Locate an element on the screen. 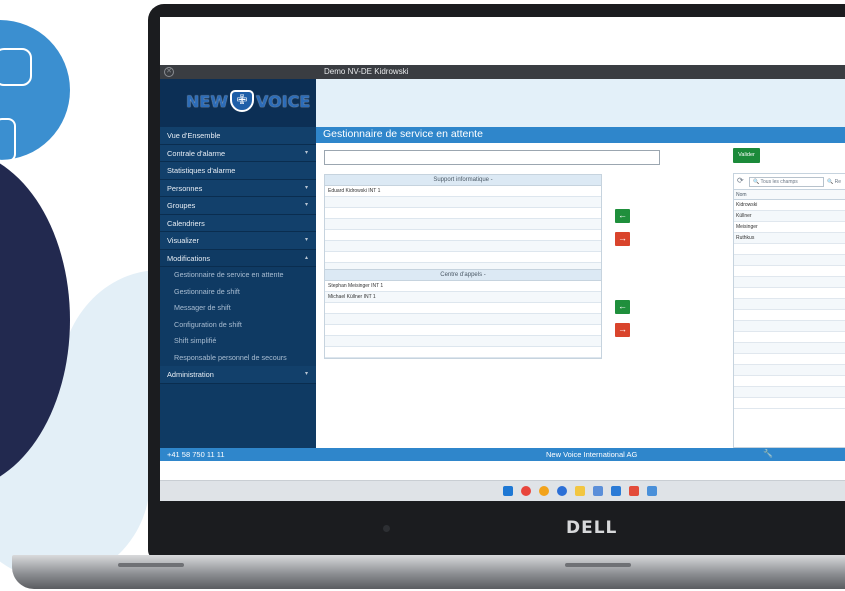 This screenshot has height=591, width=845. sidebar-subitem-shift-messenger: Messager de shift is located at coordinates (238, 308).